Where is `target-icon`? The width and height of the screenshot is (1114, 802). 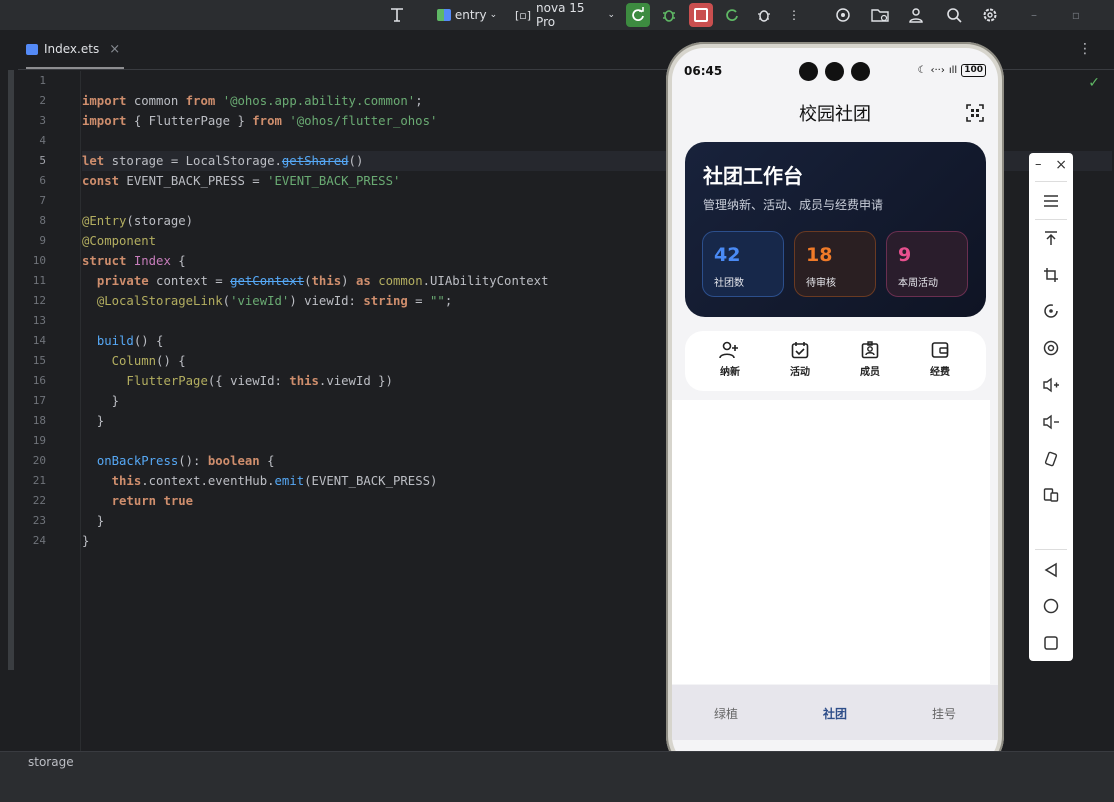
target-icon is located at coordinates (843, 15).